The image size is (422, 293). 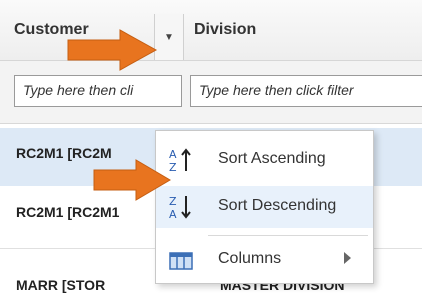 I want to click on column-menu-trigger: ▼, so click(x=169, y=37).